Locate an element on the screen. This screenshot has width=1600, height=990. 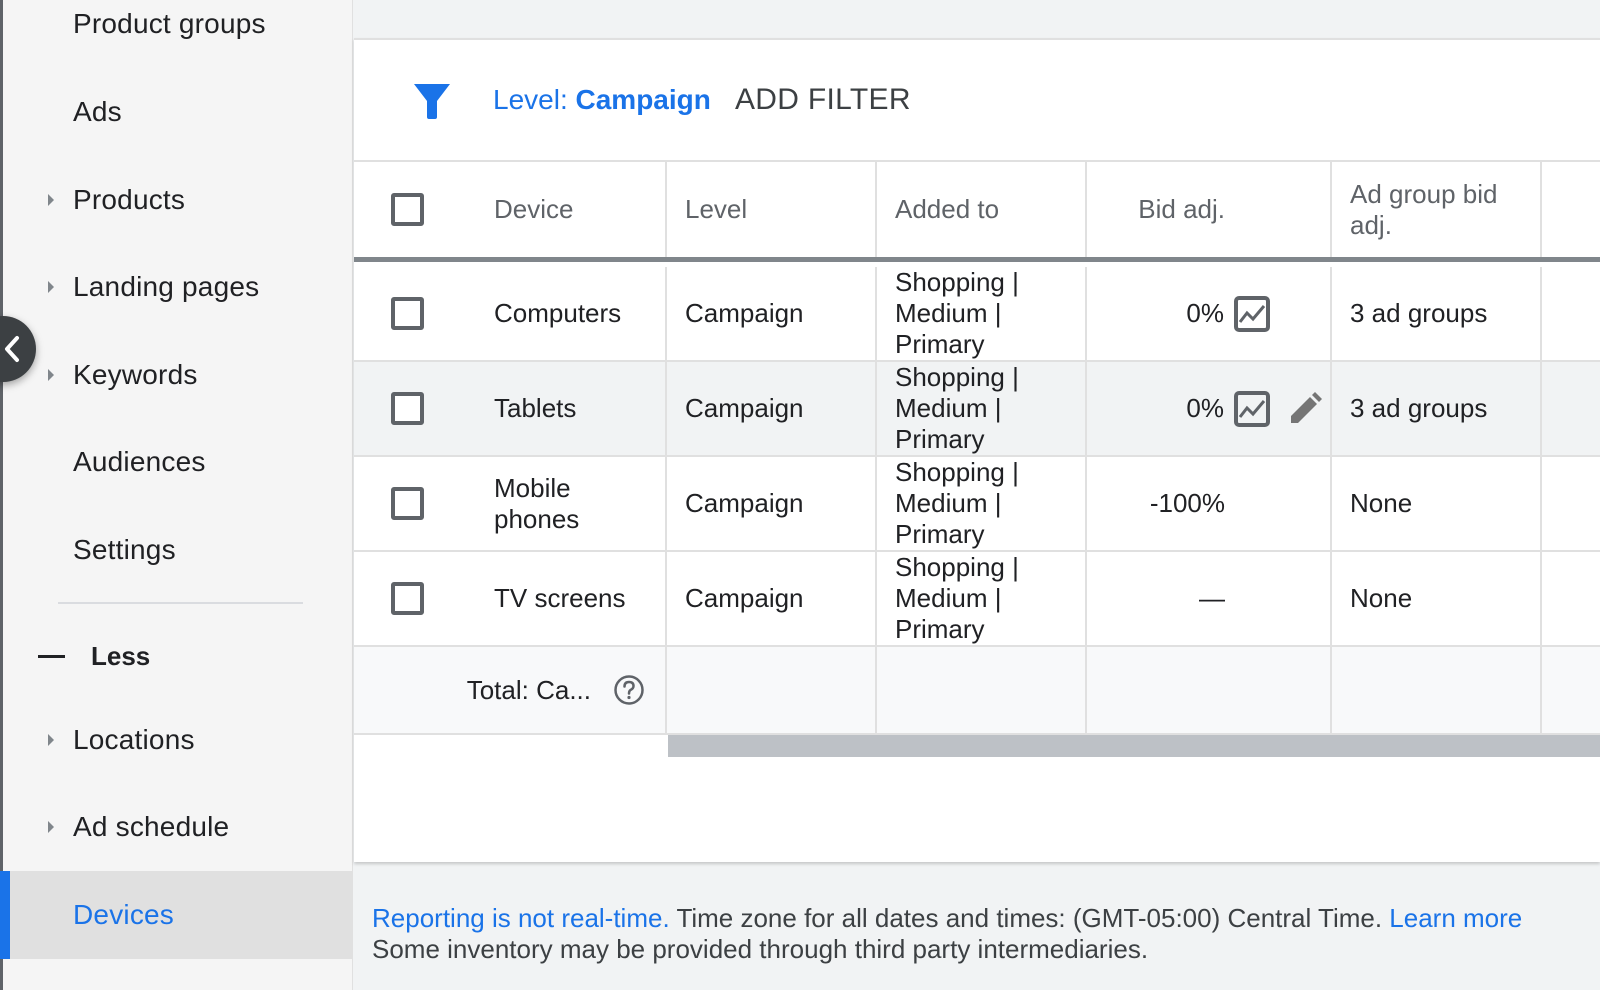
sidebar-item-keywords: Keywords is located at coordinates (178, 375).